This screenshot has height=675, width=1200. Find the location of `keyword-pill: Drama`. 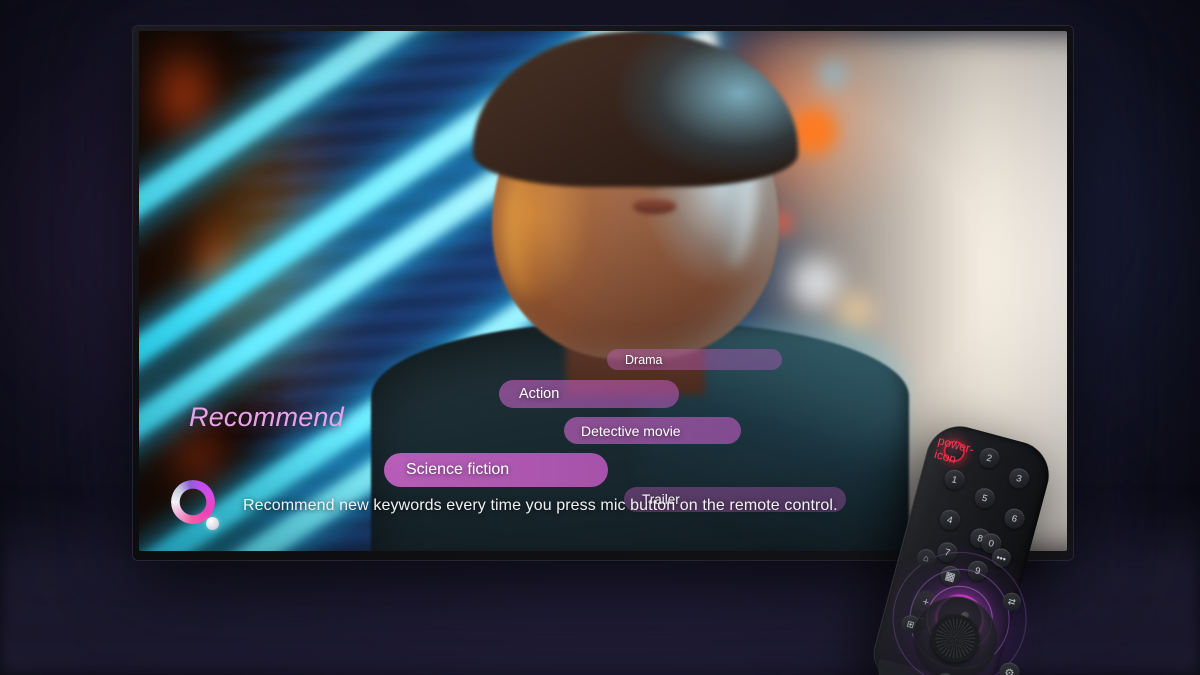

keyword-pill: Drama is located at coordinates (694, 359).